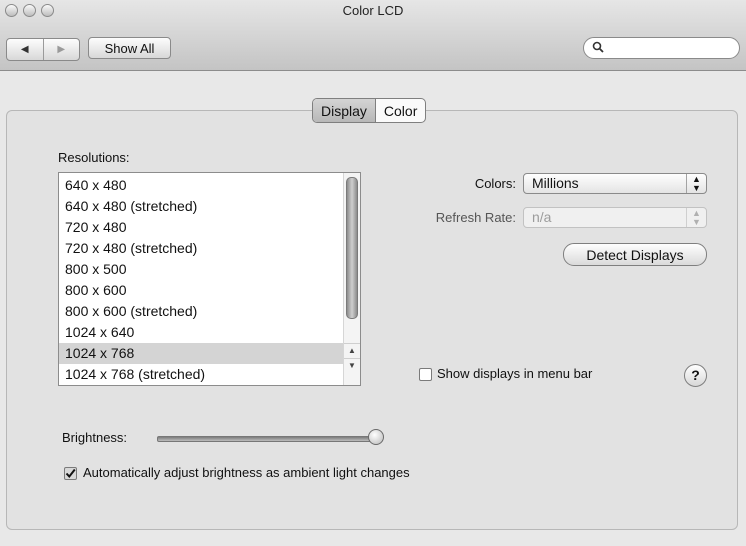  What do you see at coordinates (201, 374) in the screenshot?
I see `list-item: 1024 x 768 (stretched)` at bounding box center [201, 374].